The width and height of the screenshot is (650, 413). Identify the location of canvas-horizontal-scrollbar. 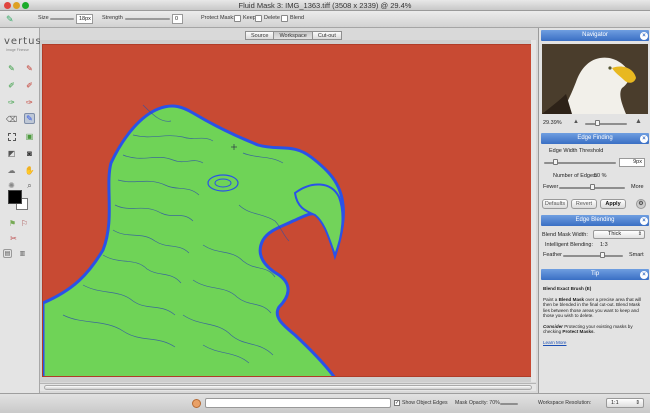
(288, 387).